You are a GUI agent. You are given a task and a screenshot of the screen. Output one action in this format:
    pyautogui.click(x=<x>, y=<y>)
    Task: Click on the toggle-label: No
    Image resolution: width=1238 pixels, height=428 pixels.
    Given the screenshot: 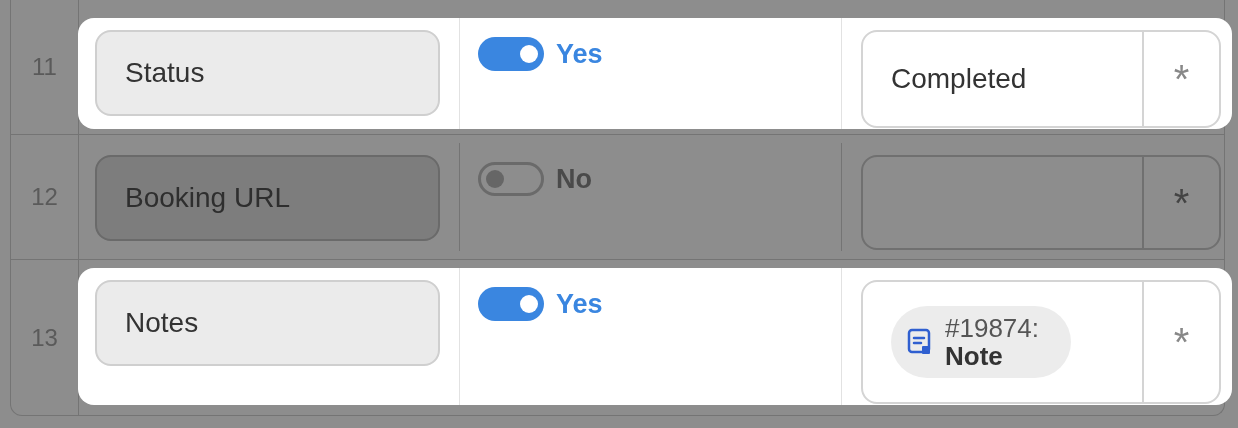 What is the action you would take?
    pyautogui.click(x=574, y=179)
    